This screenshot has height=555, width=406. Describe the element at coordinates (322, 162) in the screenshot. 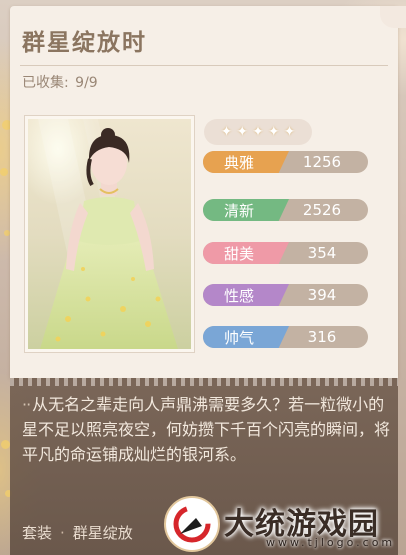

I see `attribute-value: 1256` at that location.